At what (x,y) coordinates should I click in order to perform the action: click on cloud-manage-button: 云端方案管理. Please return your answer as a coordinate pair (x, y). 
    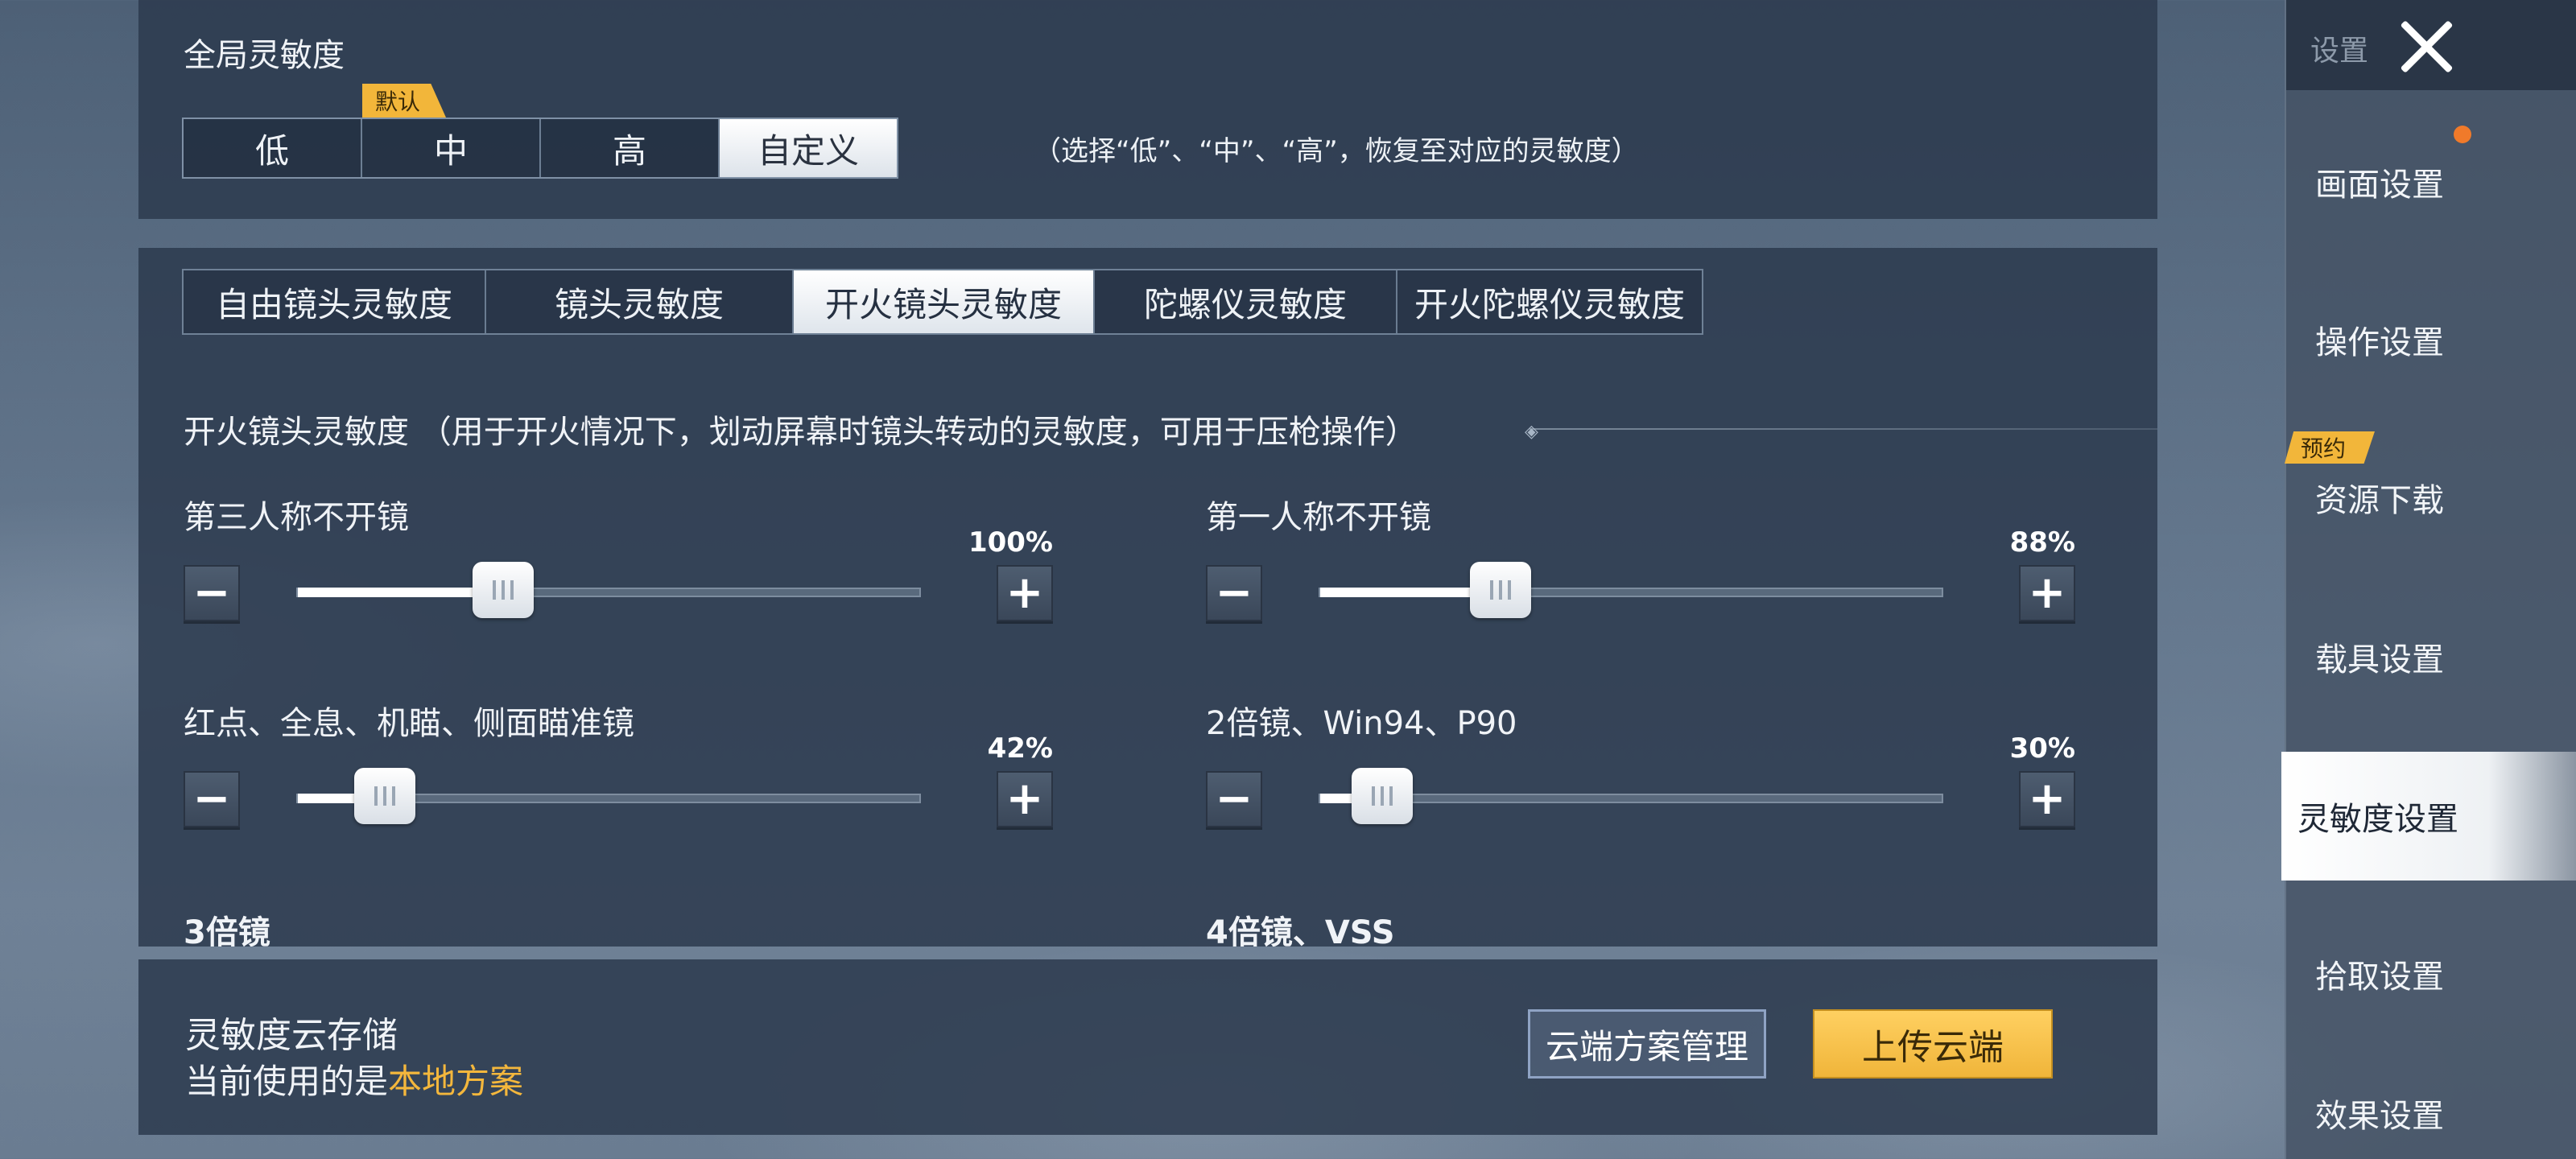
    Looking at the image, I should click on (1647, 1044).